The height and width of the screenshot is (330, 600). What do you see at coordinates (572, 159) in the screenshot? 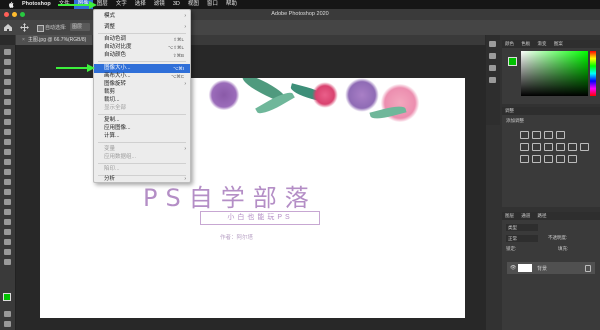
I see `selective-color-icon` at bounding box center [572, 159].